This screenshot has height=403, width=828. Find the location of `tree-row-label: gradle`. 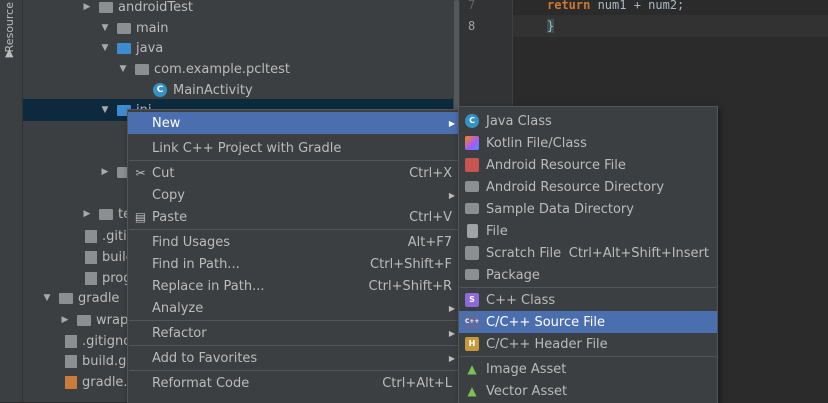

tree-row-label: gradle is located at coordinates (99, 298).